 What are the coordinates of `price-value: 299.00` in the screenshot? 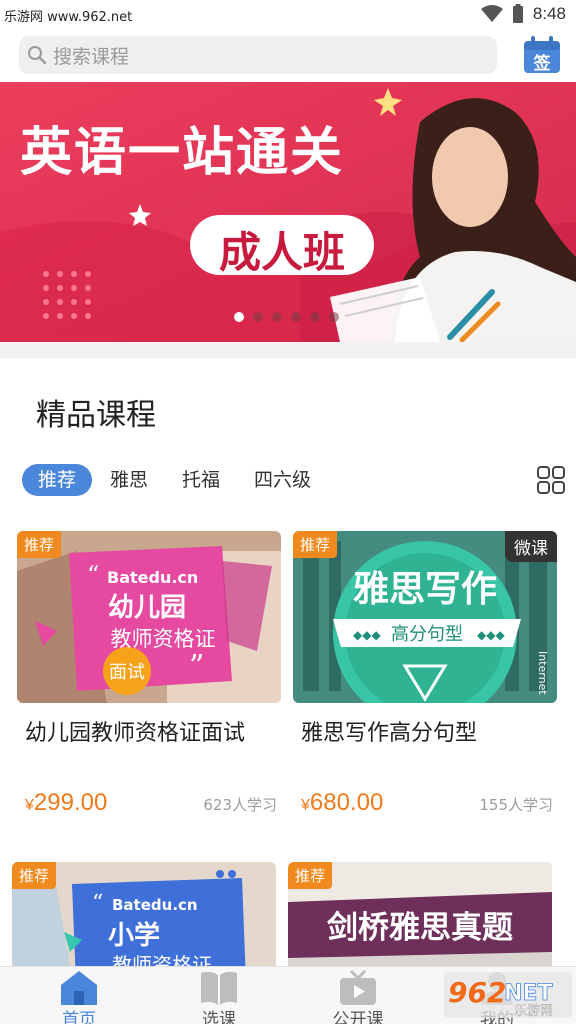 It's located at (70, 802).